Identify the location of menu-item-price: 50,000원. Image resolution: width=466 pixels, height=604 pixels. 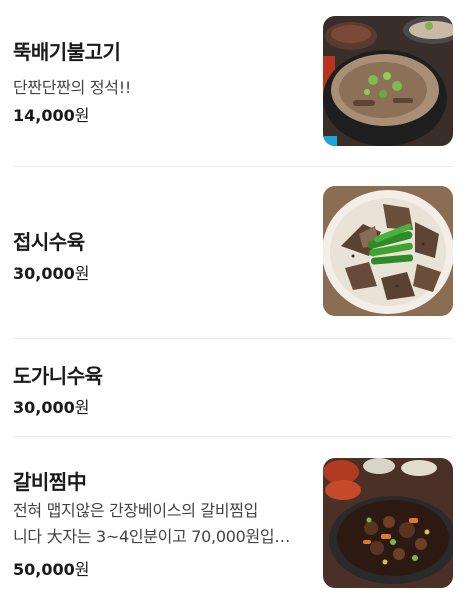
(51, 569).